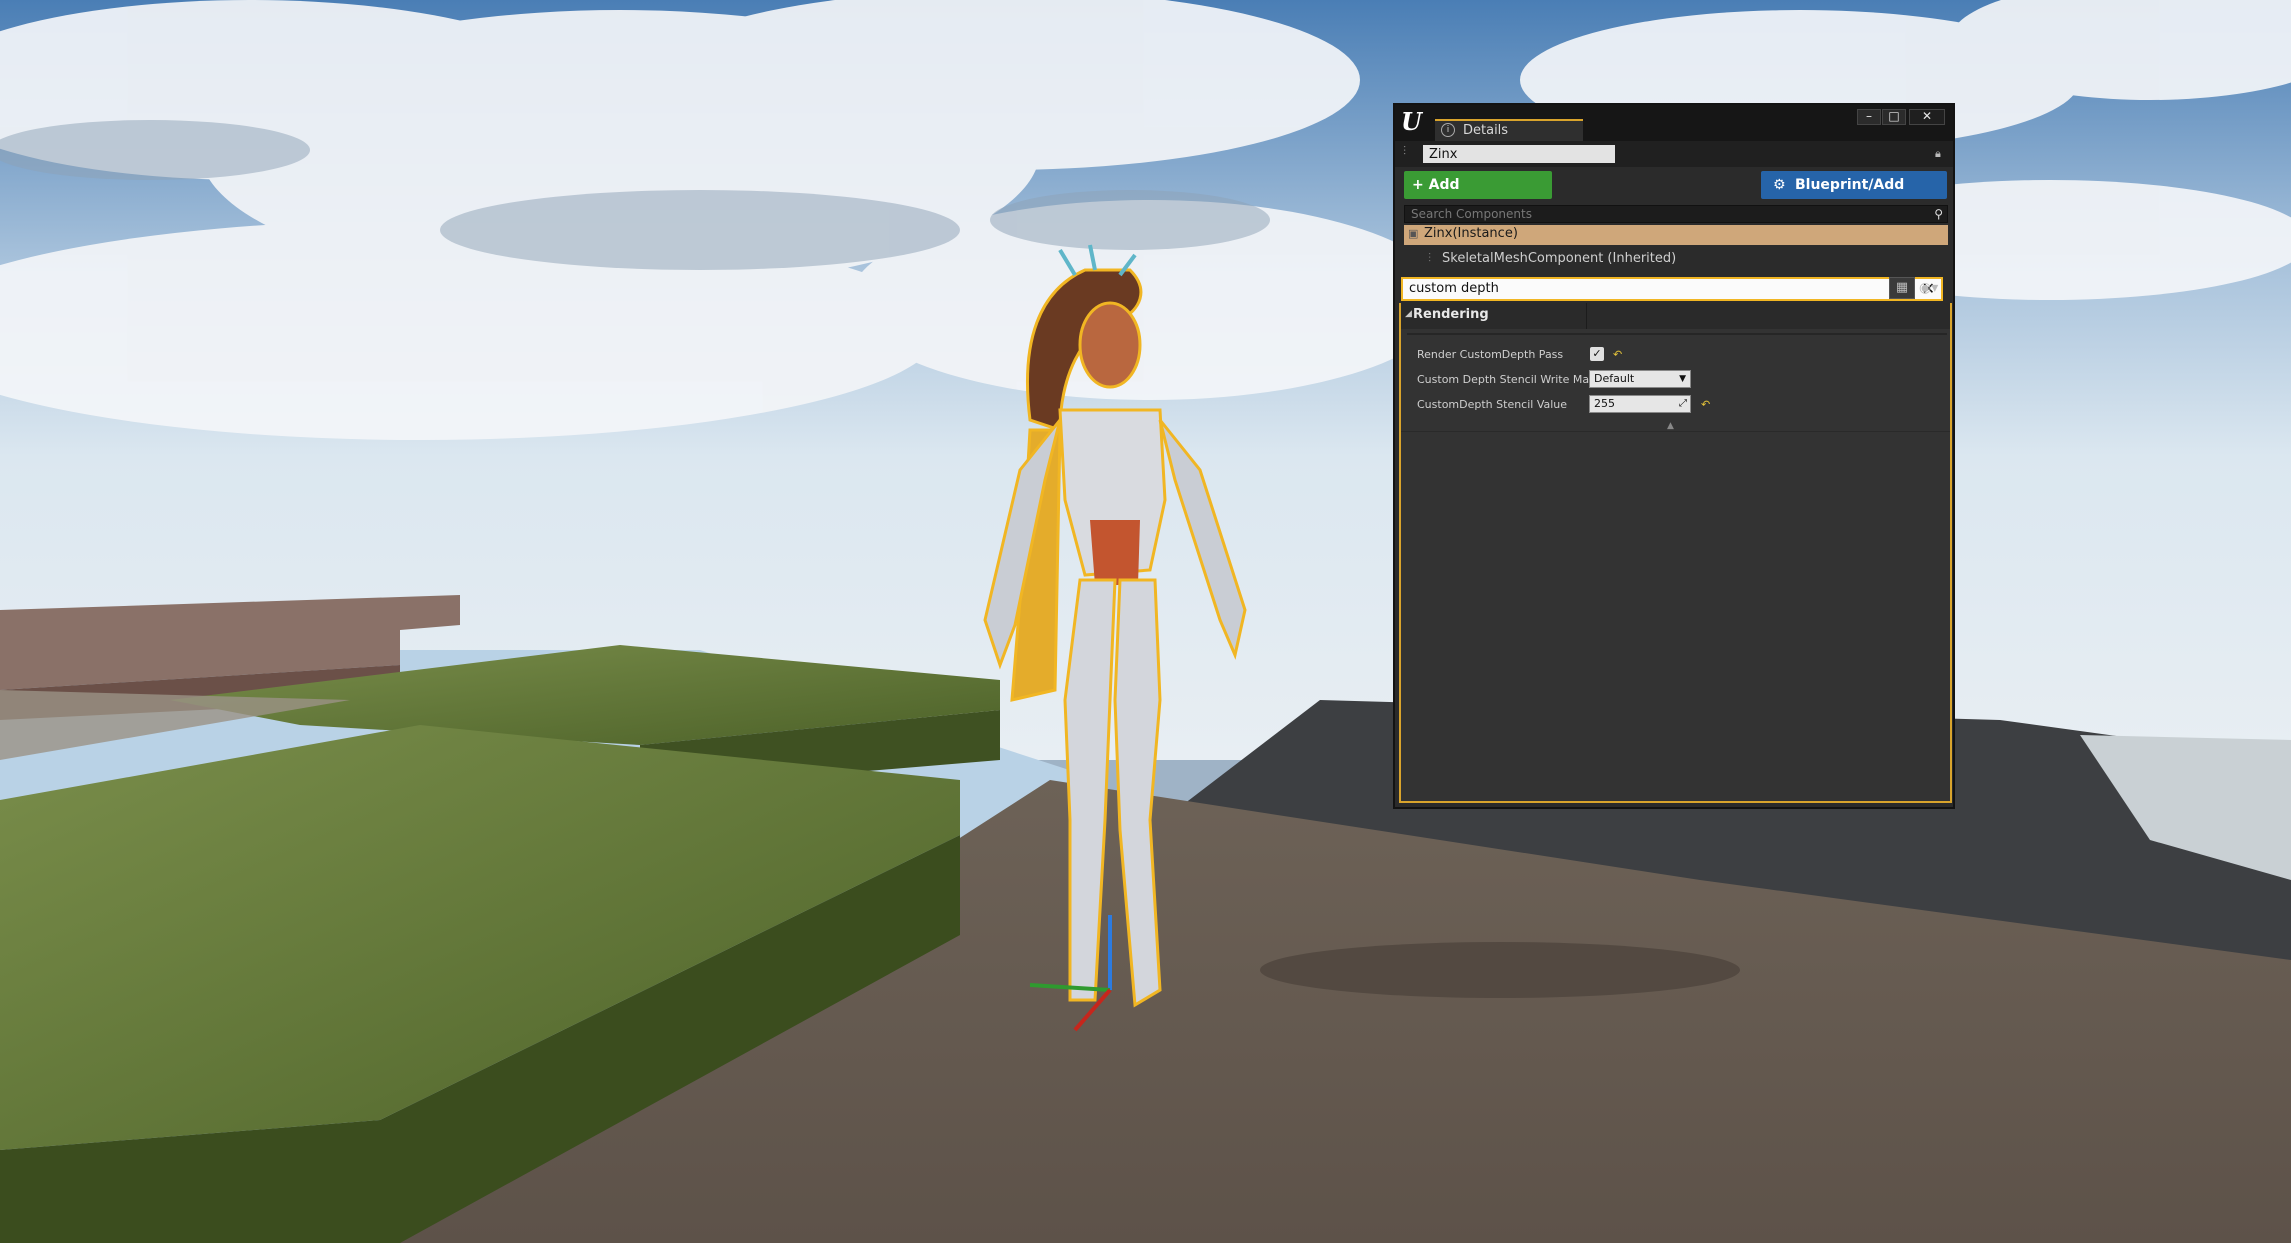  What do you see at coordinates (1640, 404) in the screenshot?
I see `stencil-value-field: 255 ⤢` at bounding box center [1640, 404].